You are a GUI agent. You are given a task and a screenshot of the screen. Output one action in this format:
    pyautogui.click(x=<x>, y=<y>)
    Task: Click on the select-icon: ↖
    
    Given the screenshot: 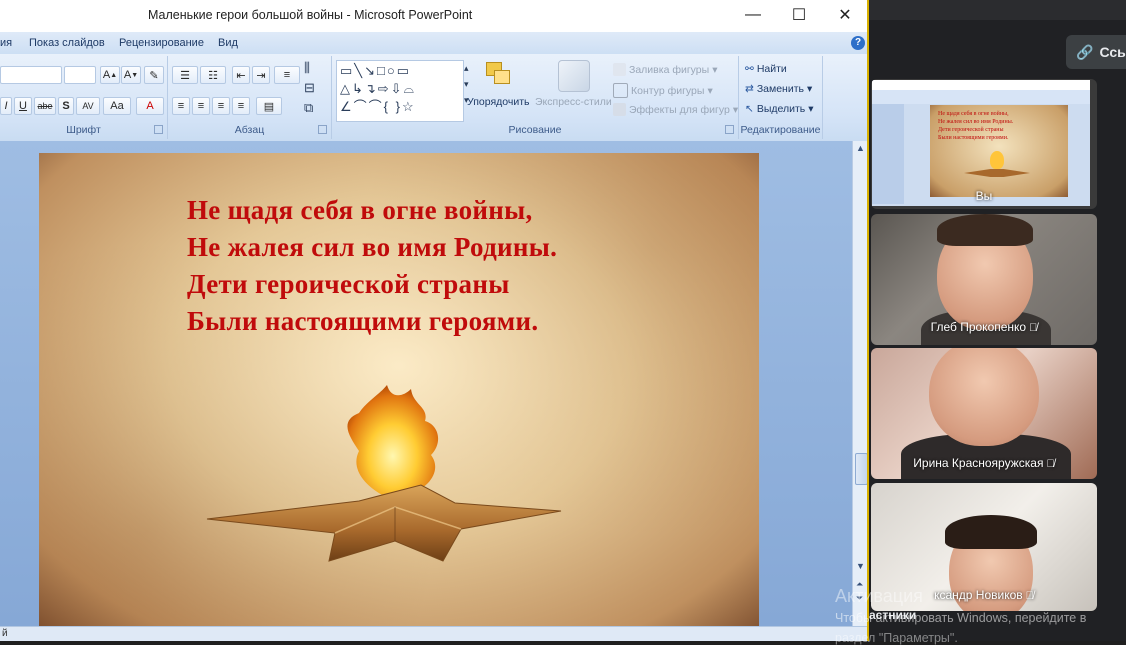 What is the action you would take?
    pyautogui.click(x=749, y=109)
    